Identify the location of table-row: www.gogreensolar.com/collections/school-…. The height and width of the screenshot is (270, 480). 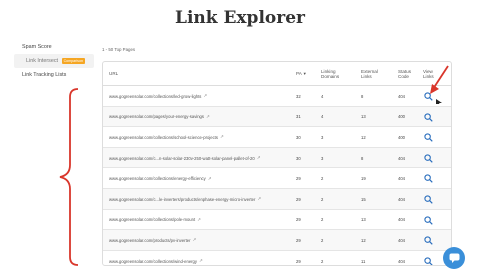
(277, 137).